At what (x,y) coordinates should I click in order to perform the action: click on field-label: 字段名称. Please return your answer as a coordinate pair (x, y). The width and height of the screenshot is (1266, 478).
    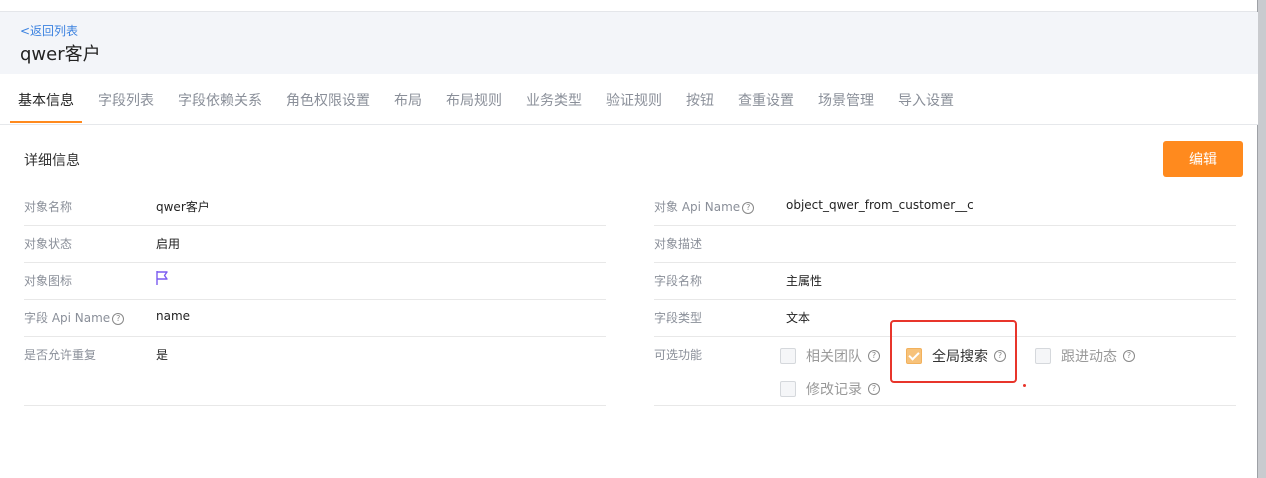
    Looking at the image, I should click on (678, 281).